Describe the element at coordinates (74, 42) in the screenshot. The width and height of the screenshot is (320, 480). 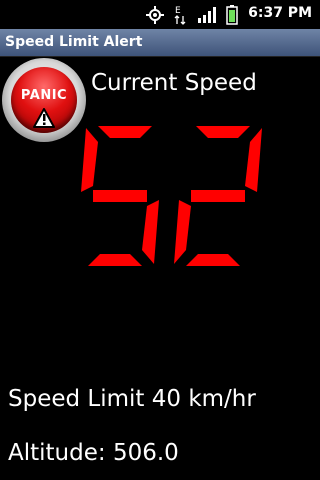
I see `app-title: Speed Limit Alert` at that location.